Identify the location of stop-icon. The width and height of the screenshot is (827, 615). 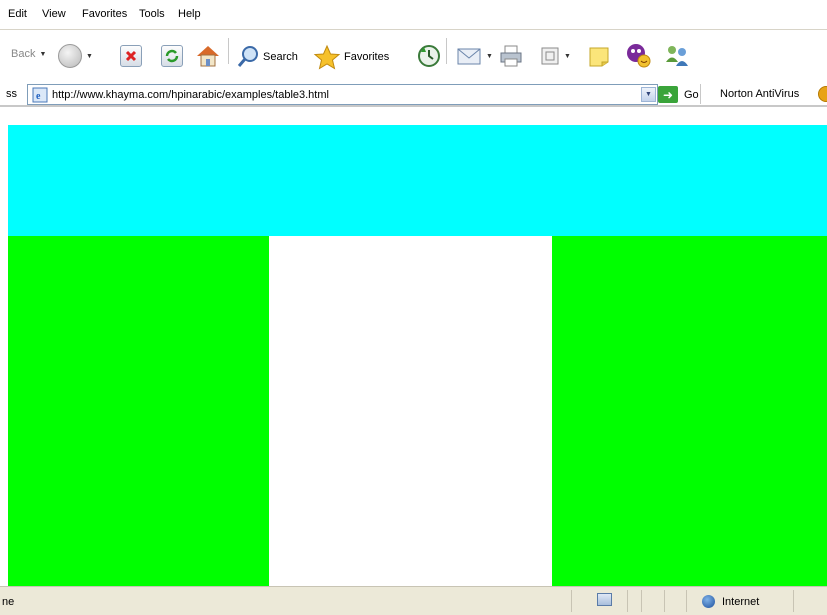
(131, 56).